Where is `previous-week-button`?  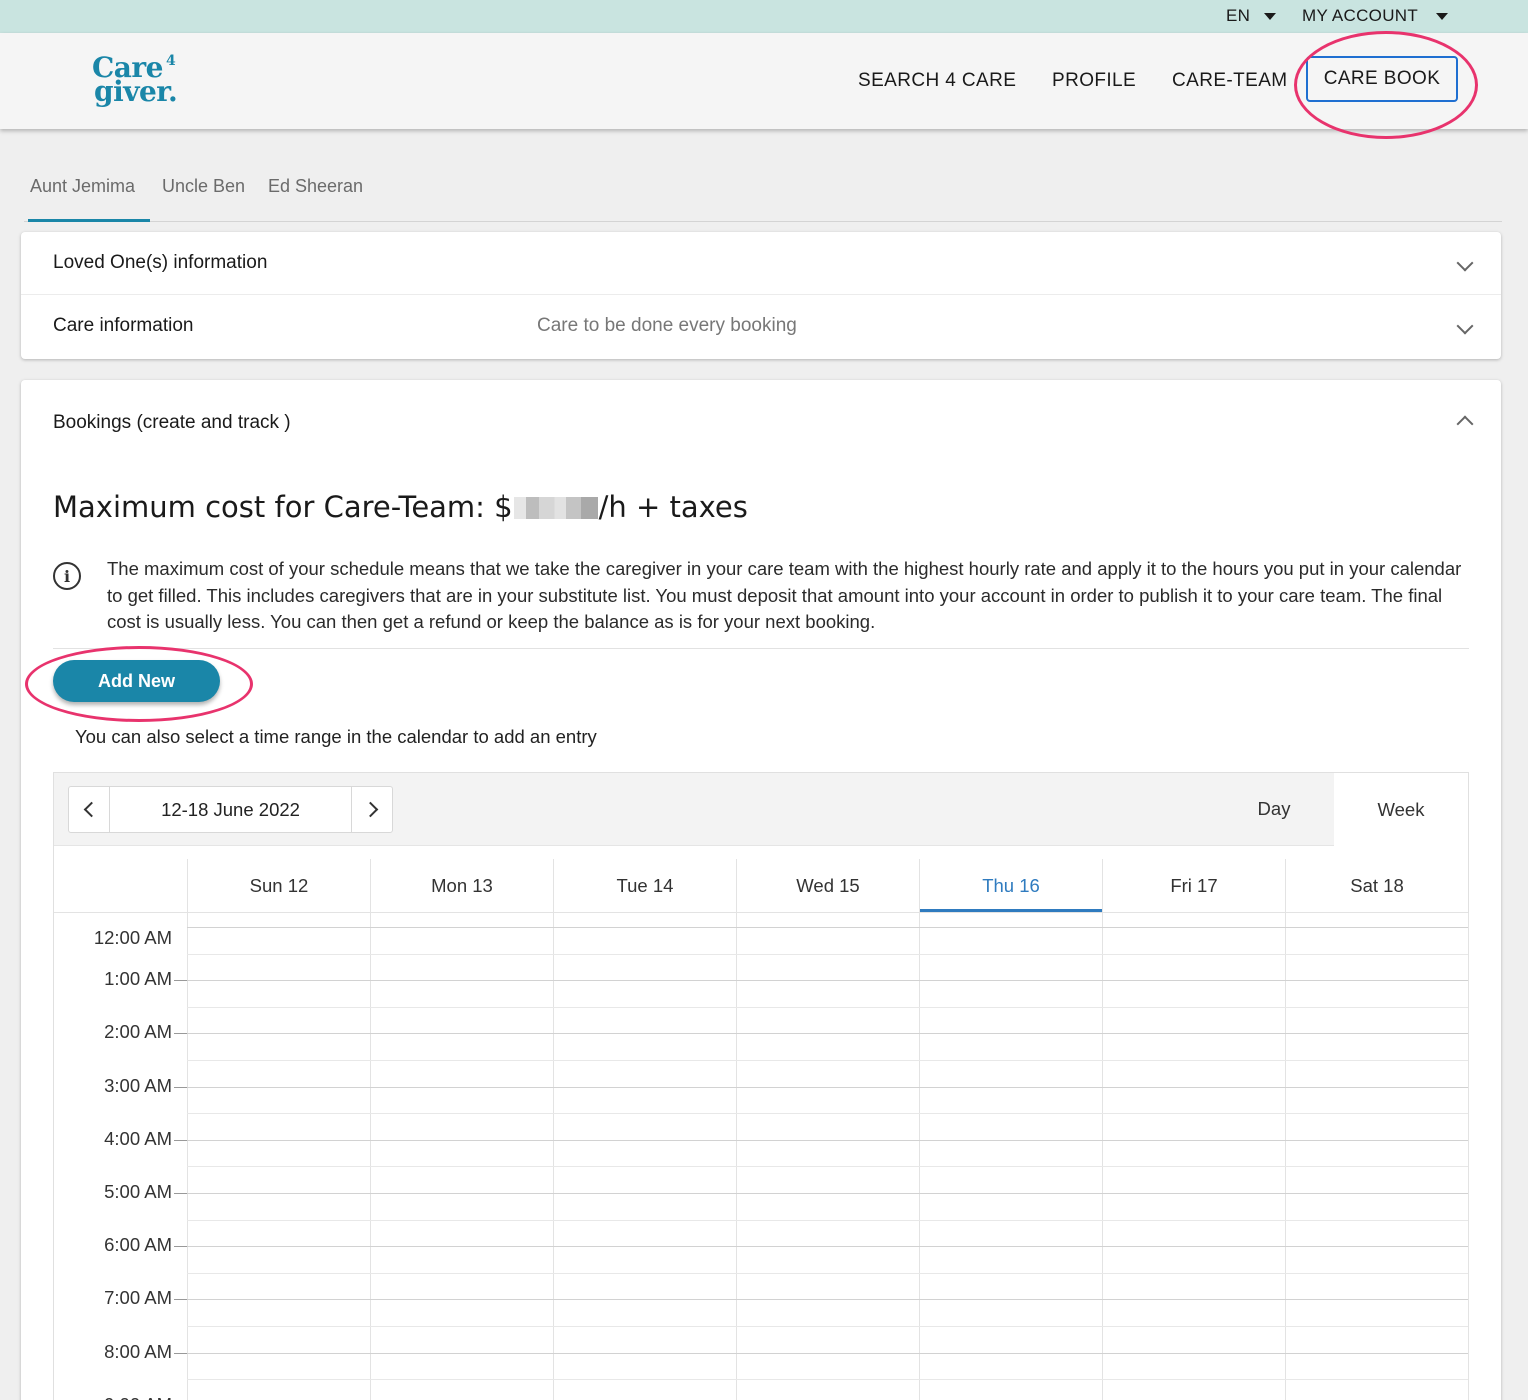 previous-week-button is located at coordinates (89, 809).